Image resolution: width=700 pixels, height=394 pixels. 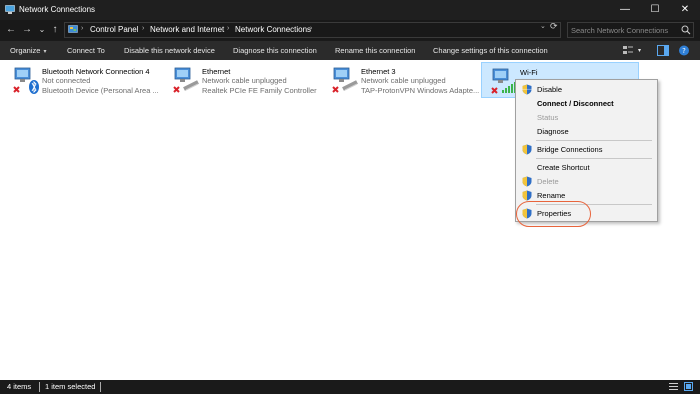 What do you see at coordinates (350, 387) in the screenshot?
I see `status-bar: 4 items 1 item selected` at bounding box center [350, 387].